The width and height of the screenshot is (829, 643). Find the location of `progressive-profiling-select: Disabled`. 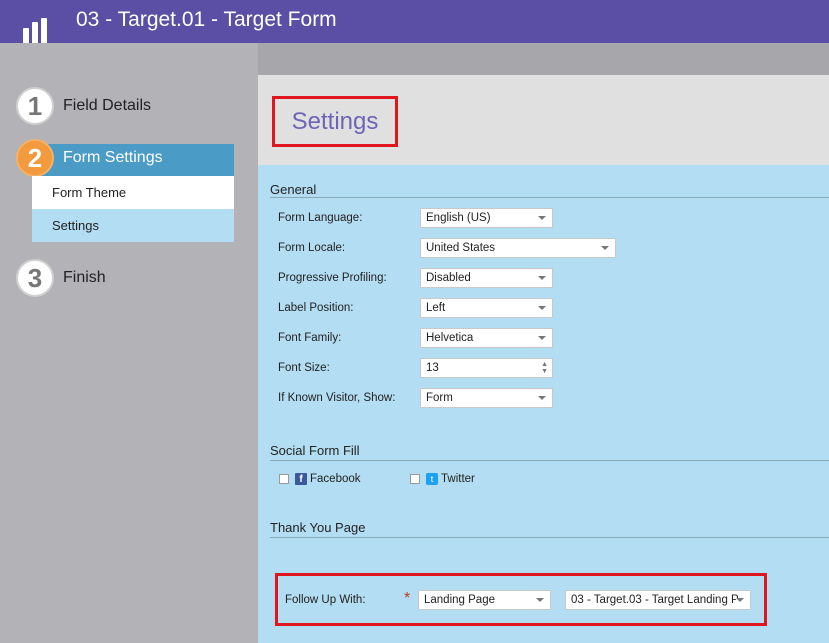

progressive-profiling-select: Disabled is located at coordinates (486, 278).